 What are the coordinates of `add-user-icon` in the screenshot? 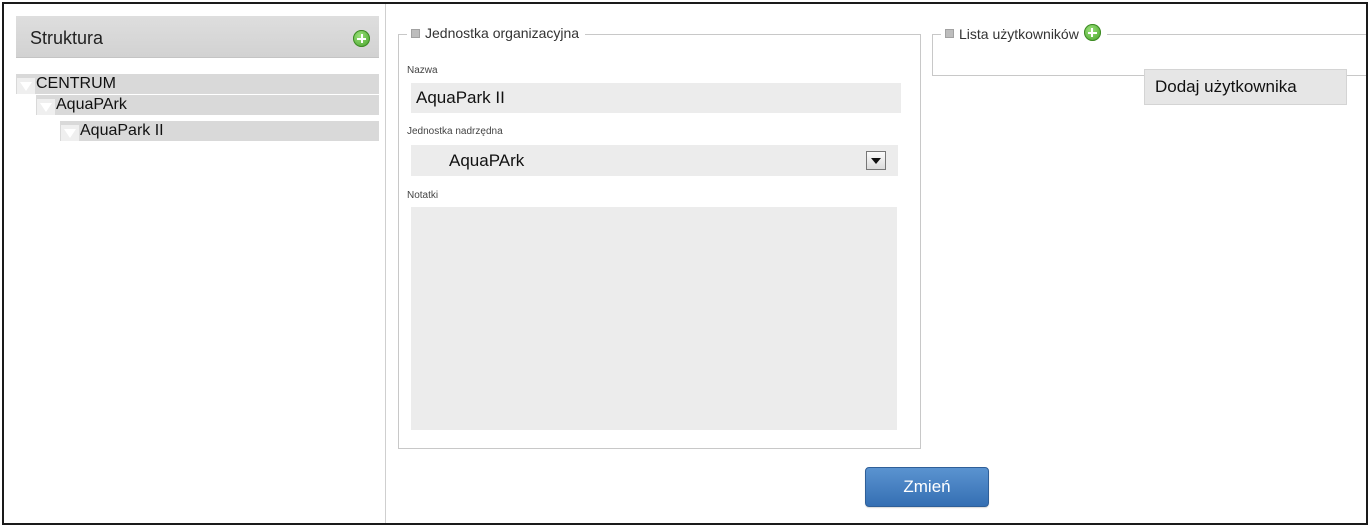 It's located at (1092, 32).